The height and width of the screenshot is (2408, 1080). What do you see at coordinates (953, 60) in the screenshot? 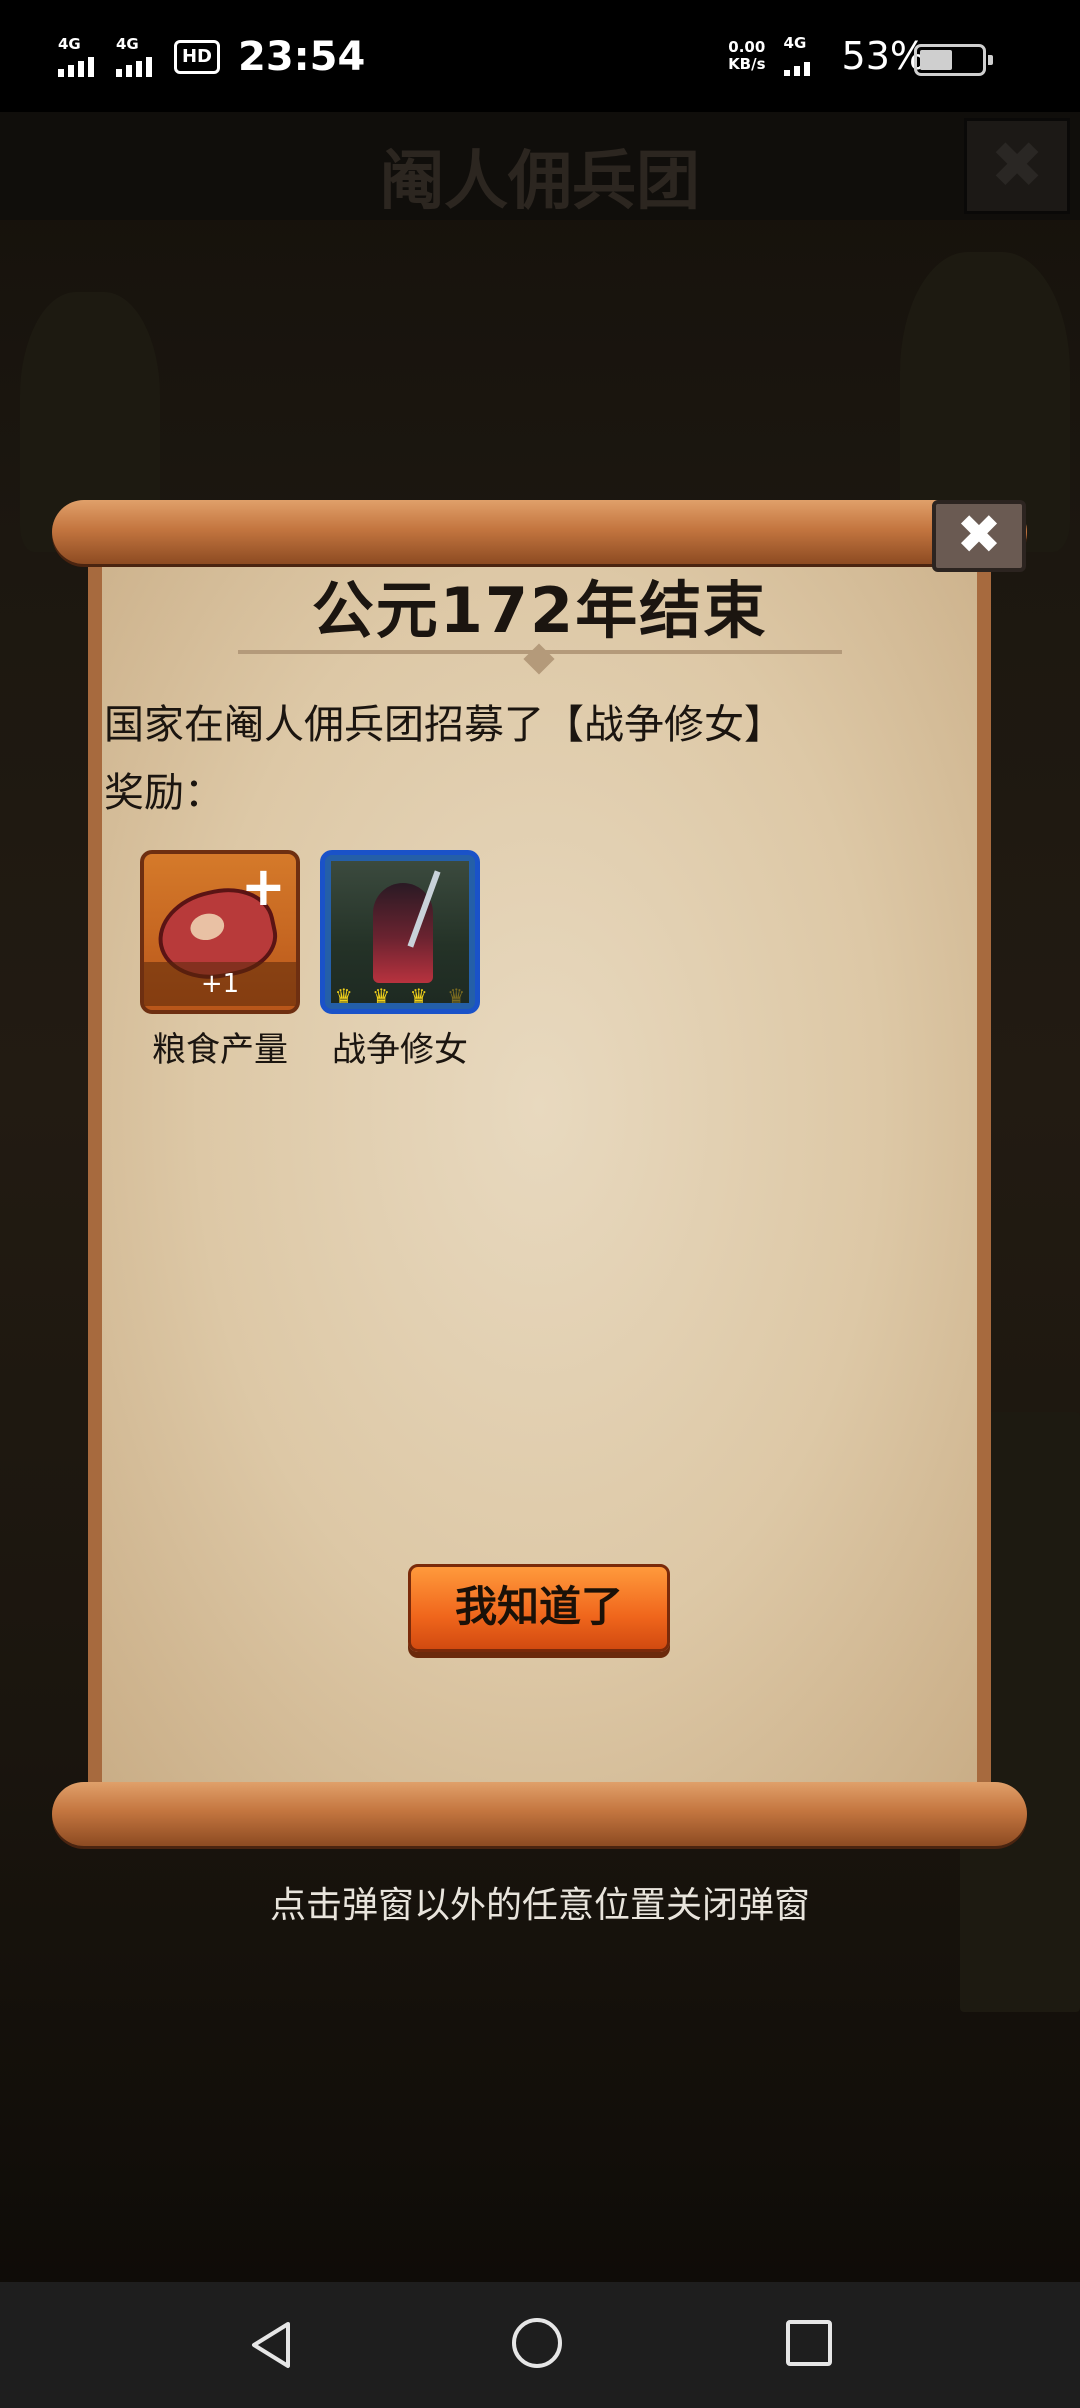
I see `battery-icon` at bounding box center [953, 60].